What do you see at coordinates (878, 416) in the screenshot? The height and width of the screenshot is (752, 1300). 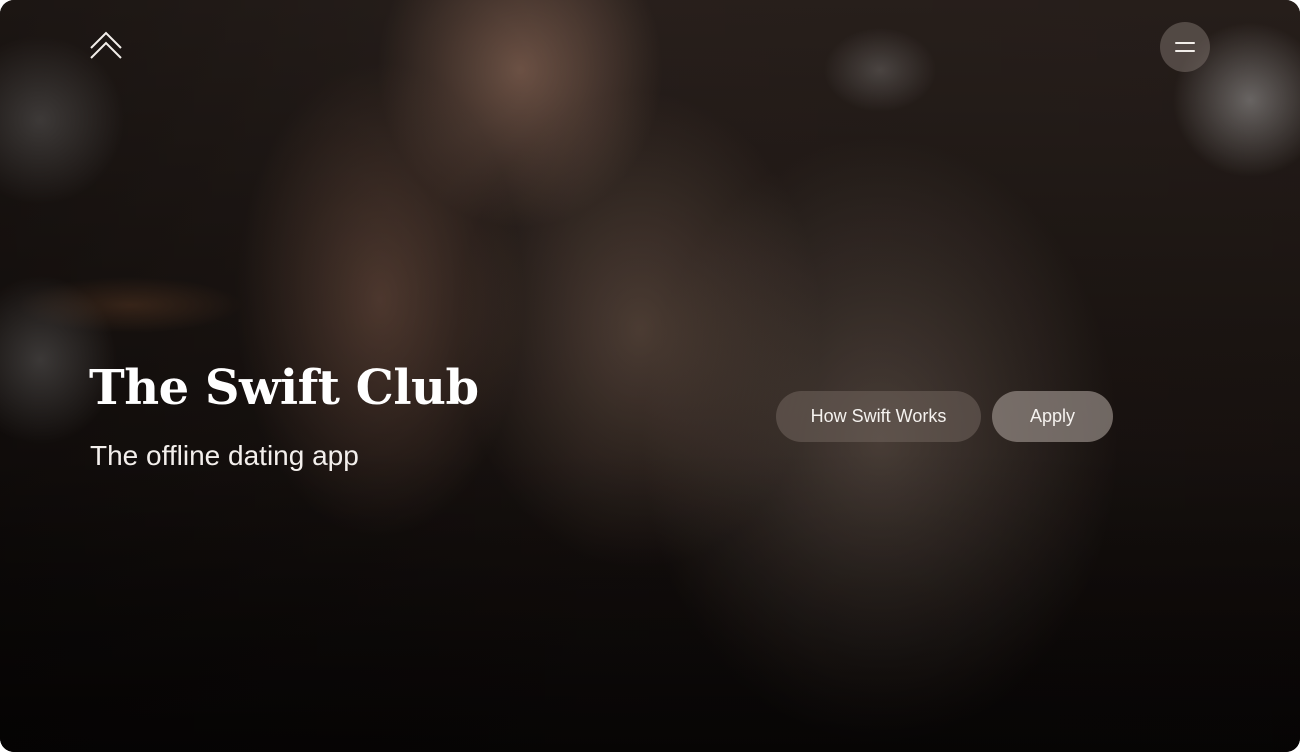 I see `how-swift-works-button: How Swift Works` at bounding box center [878, 416].